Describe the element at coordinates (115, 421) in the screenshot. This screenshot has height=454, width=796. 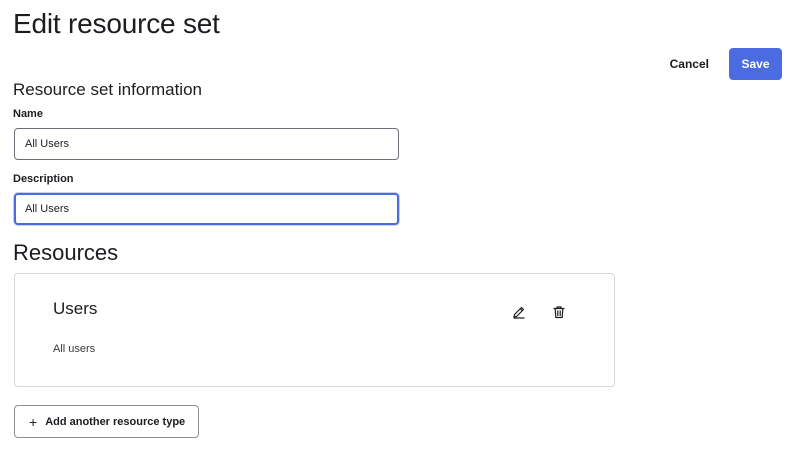
I see `add-resource-type-label: Add another resource type` at that location.